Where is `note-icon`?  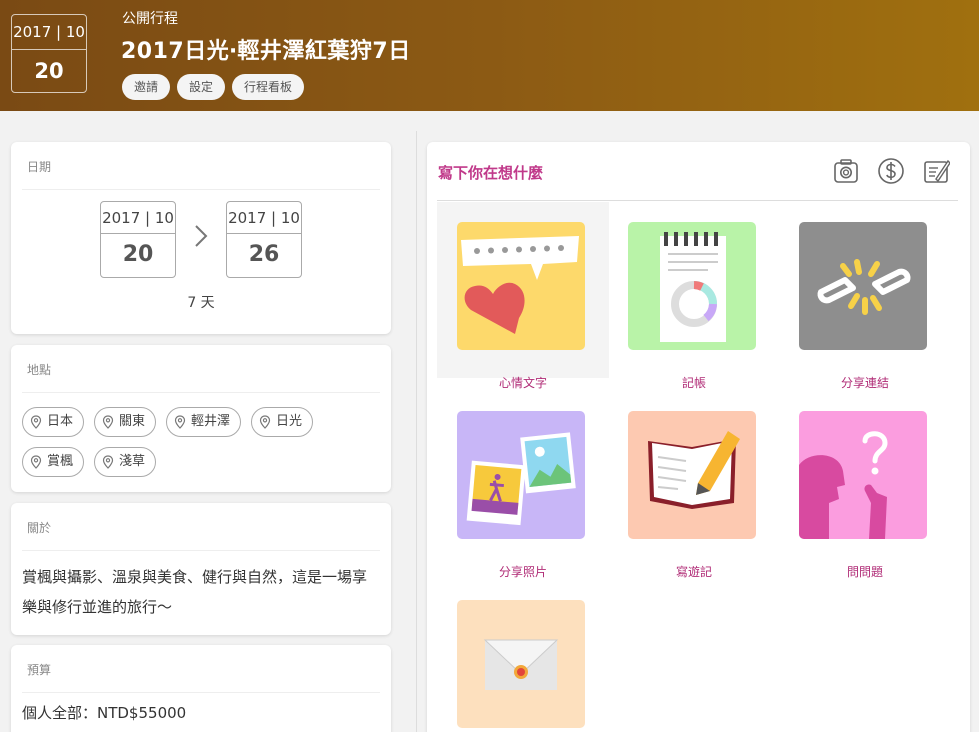 note-icon is located at coordinates (936, 171).